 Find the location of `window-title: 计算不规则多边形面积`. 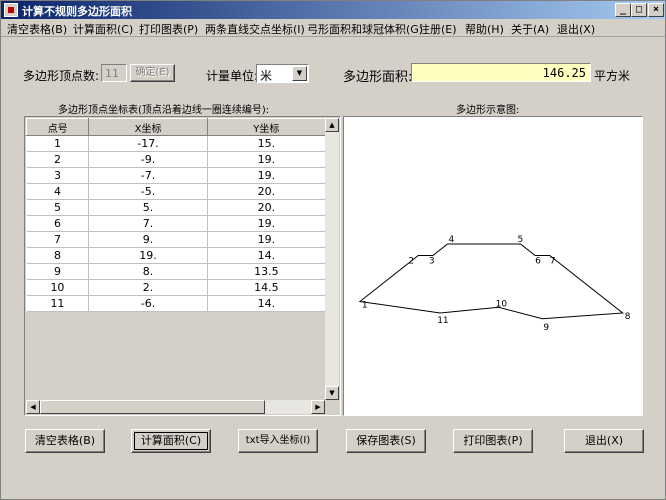

window-title: 计算不规则多边形面积 is located at coordinates (77, 11).